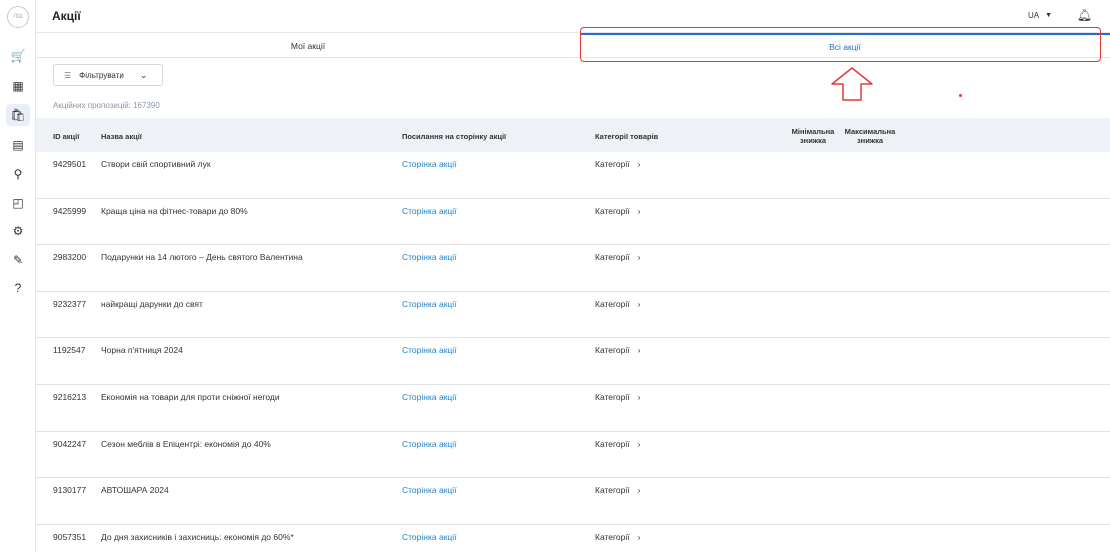 The height and width of the screenshot is (552, 1110). What do you see at coordinates (143, 74) in the screenshot?
I see `chevron-down-icon: ⌄` at bounding box center [143, 74].